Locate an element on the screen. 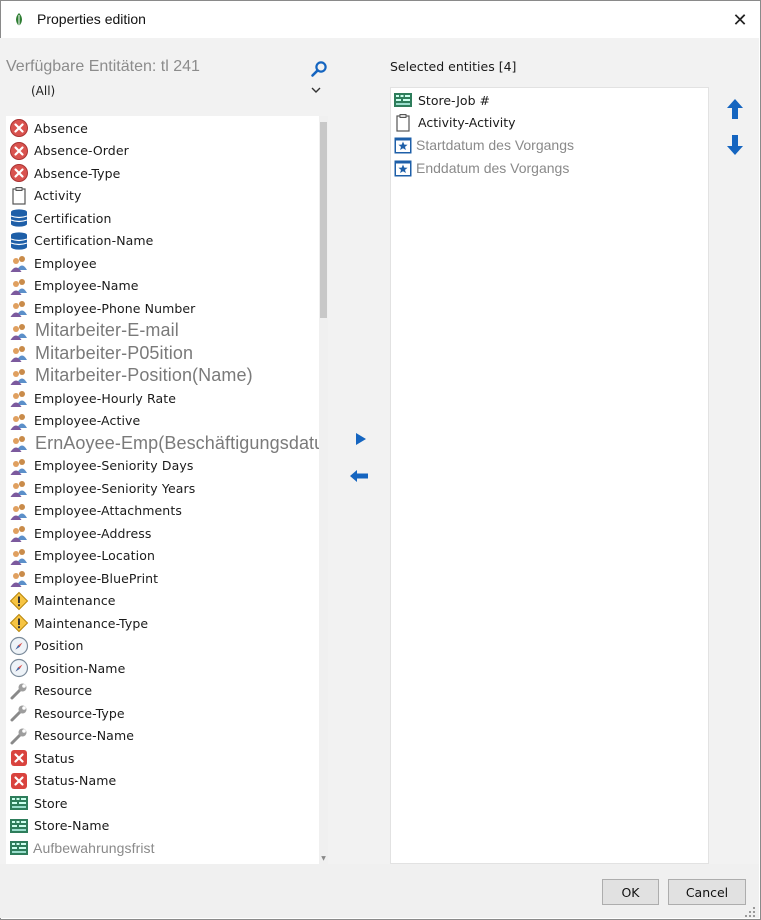  available-item: Resource-Type is located at coordinates (163, 713).